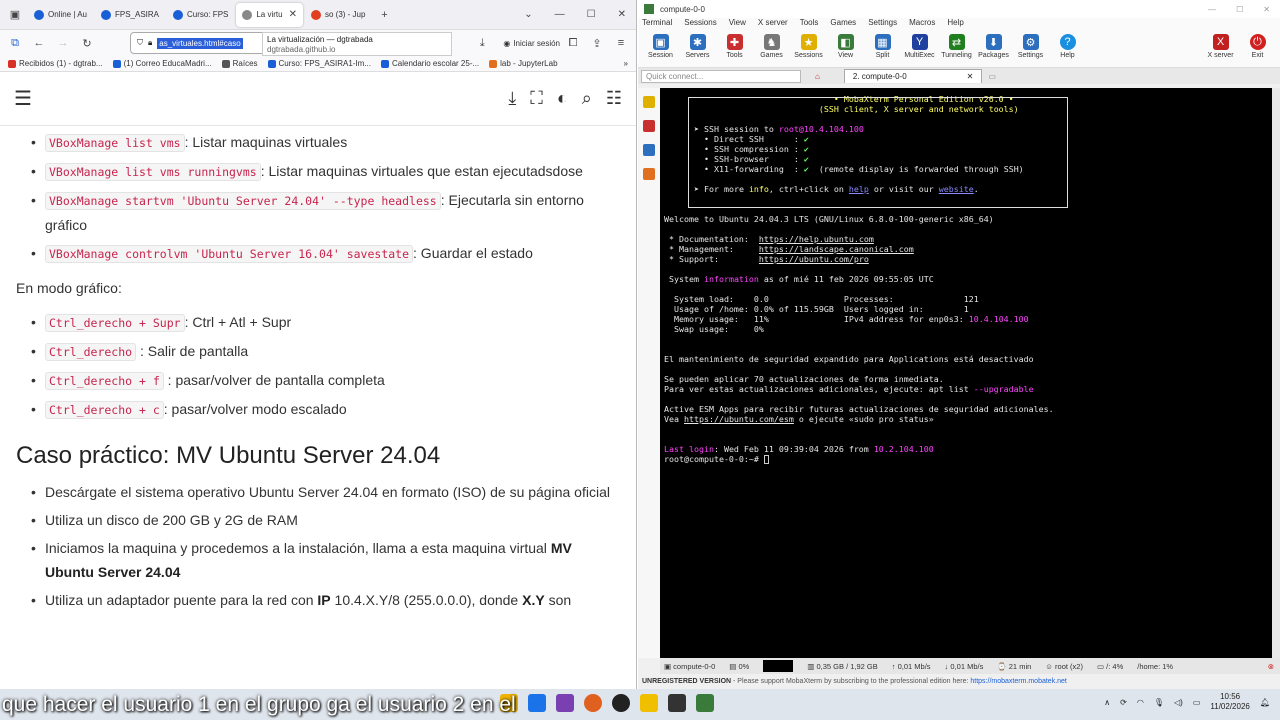 This screenshot has width=1280, height=720. I want to click on app-menu-icon: ≡, so click(621, 43).